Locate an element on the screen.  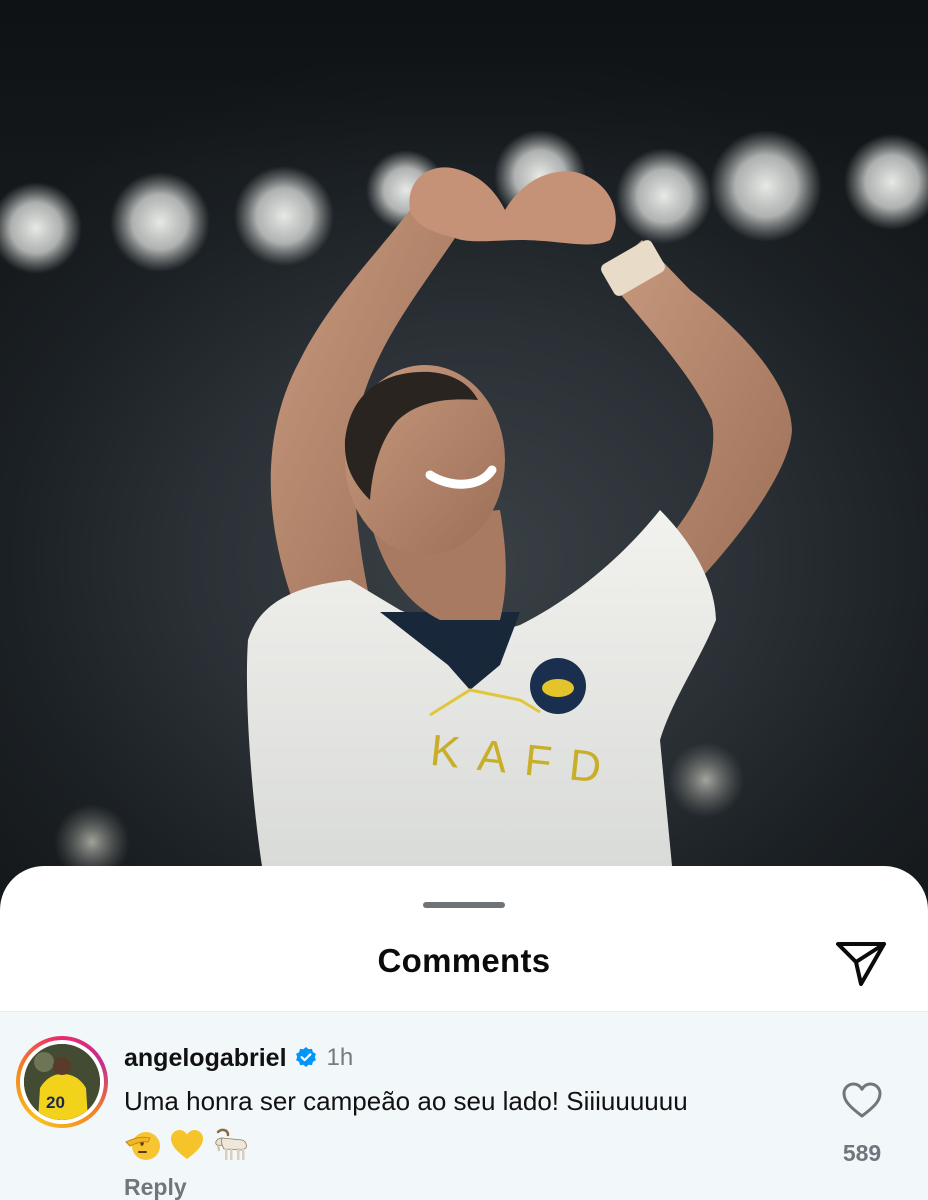
reply-button: Reply is located at coordinates (155, 1187).